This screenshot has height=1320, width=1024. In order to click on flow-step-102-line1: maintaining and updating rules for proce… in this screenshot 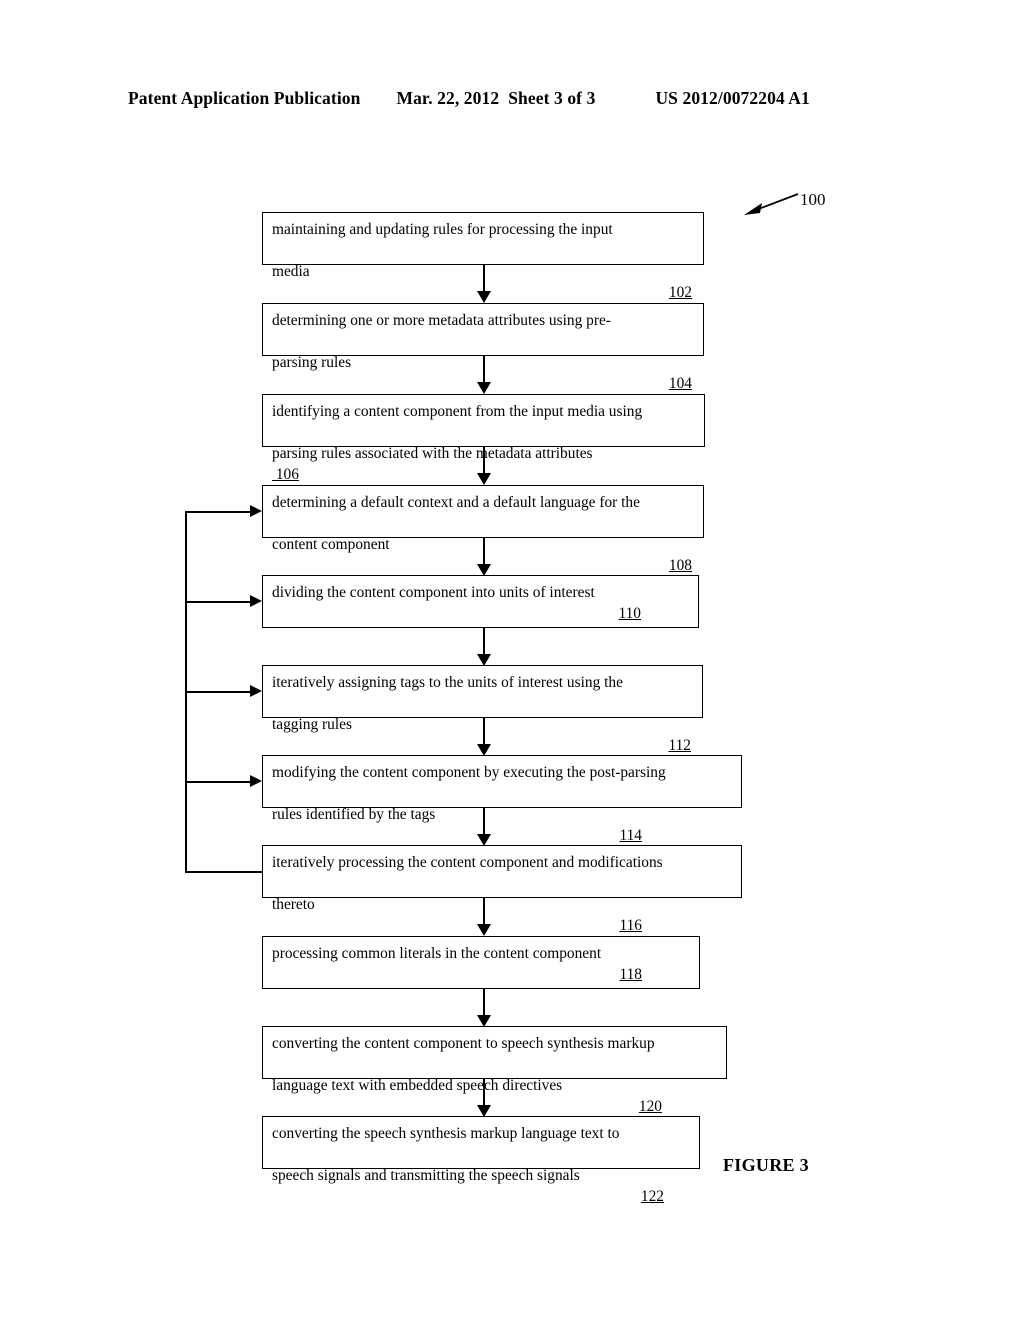, I will do `click(442, 229)`.